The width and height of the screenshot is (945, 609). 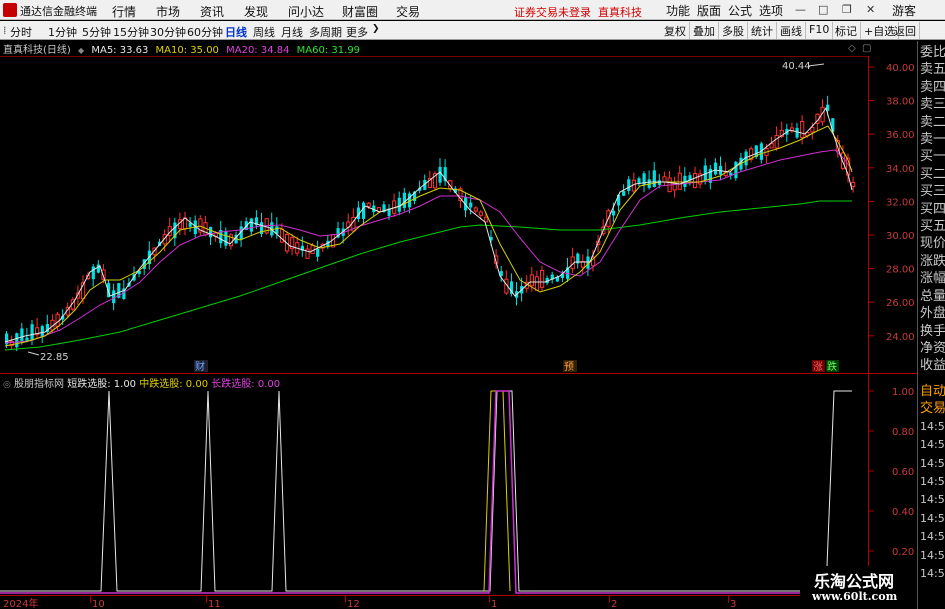 What do you see at coordinates (846, 30) in the screenshot?
I see `btn-biaoji: 标记` at bounding box center [846, 30].